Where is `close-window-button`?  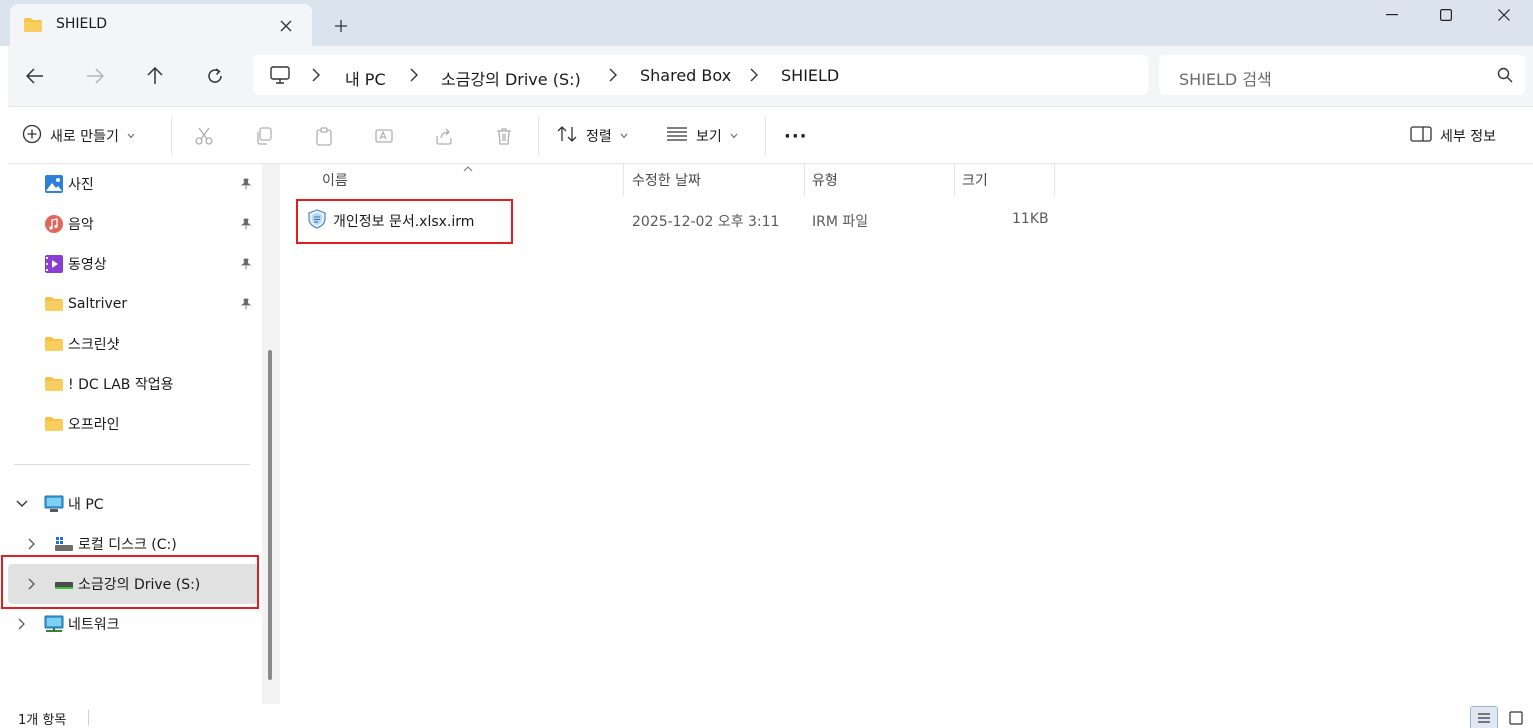
close-window-button is located at coordinates (1503, 15).